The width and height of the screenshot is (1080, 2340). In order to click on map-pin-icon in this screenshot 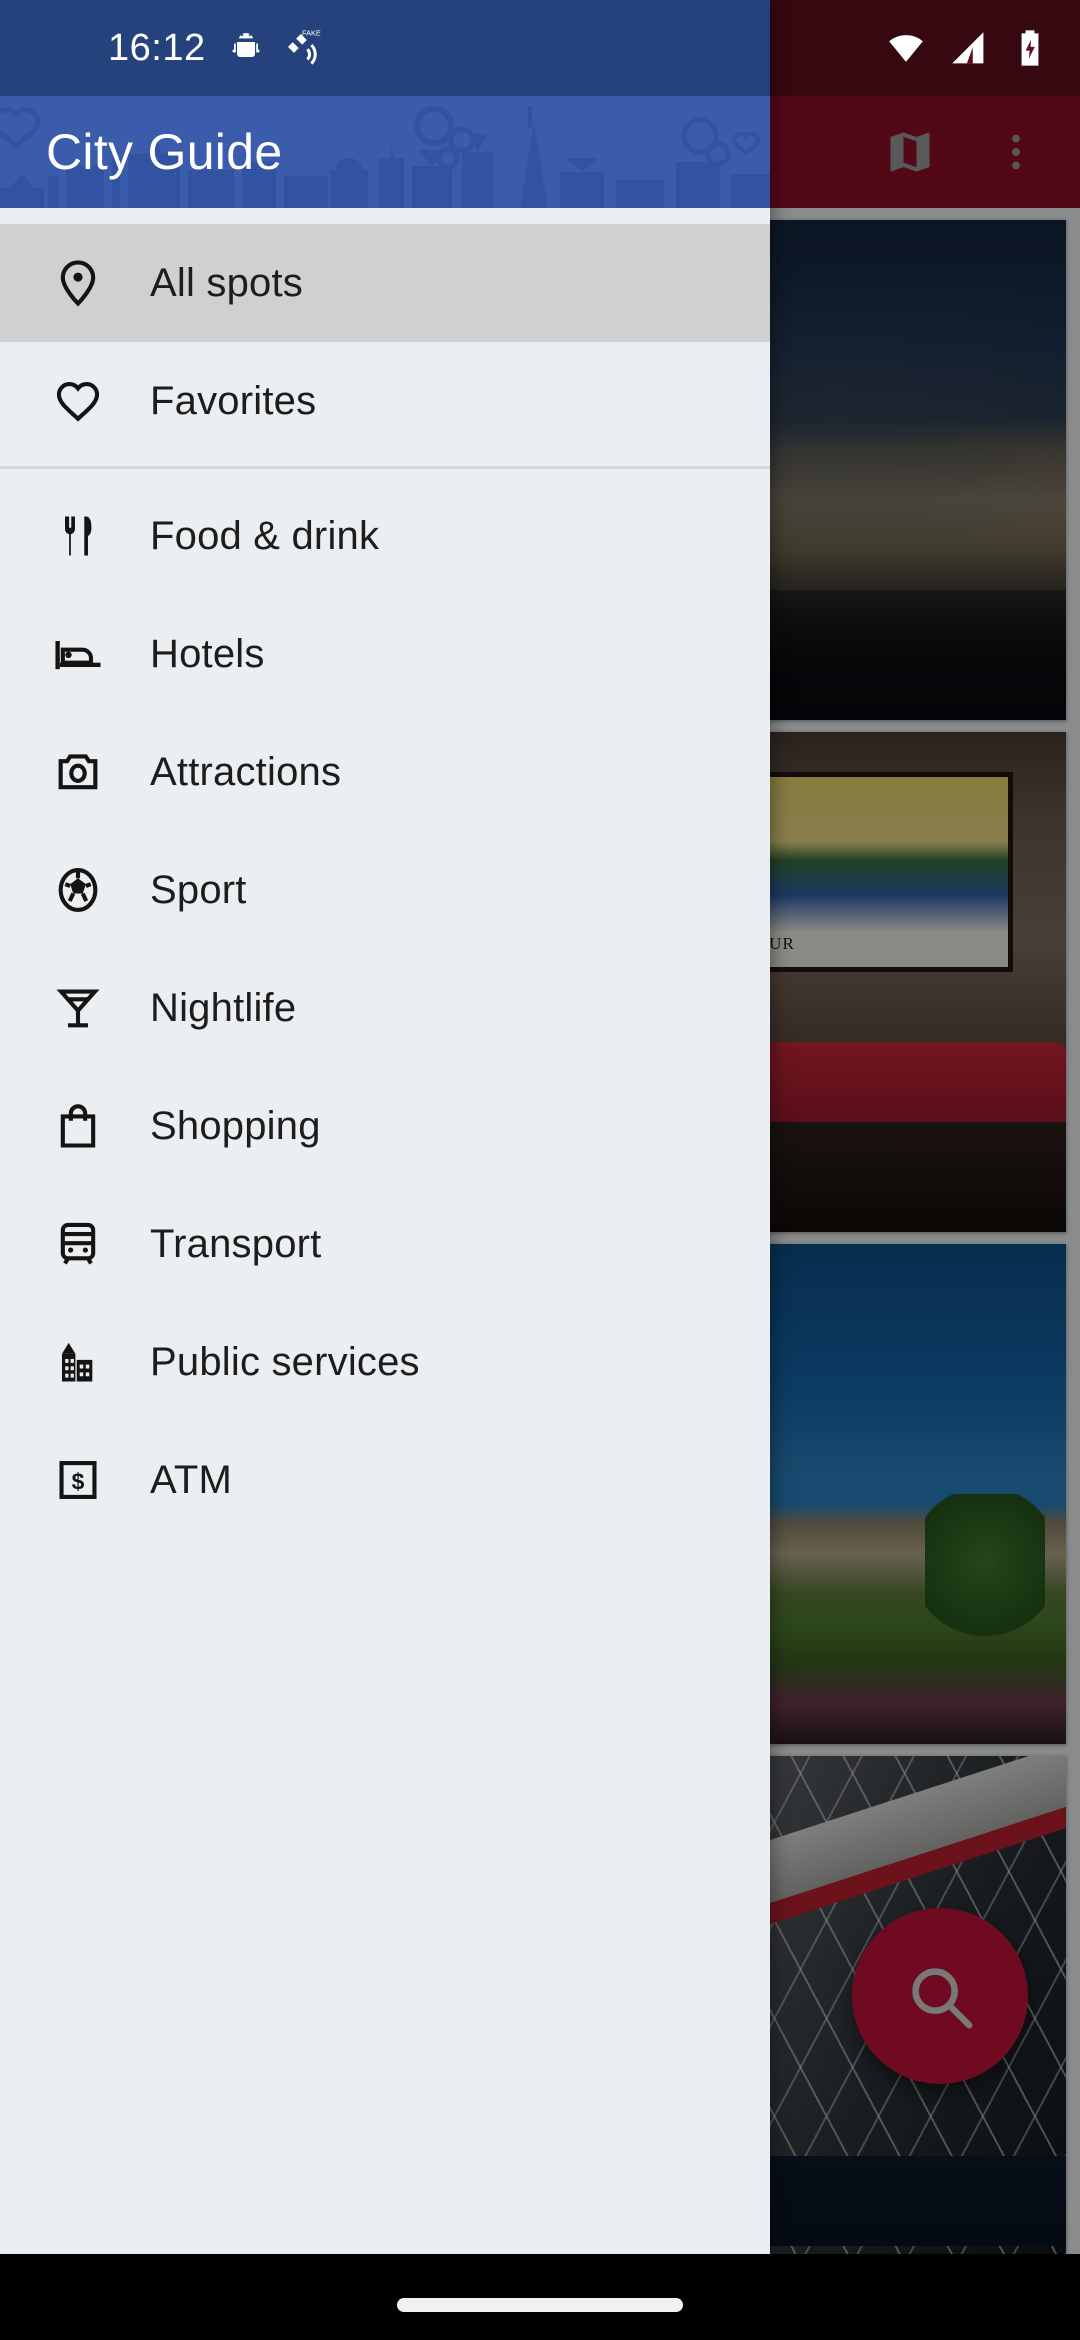, I will do `click(78, 283)`.